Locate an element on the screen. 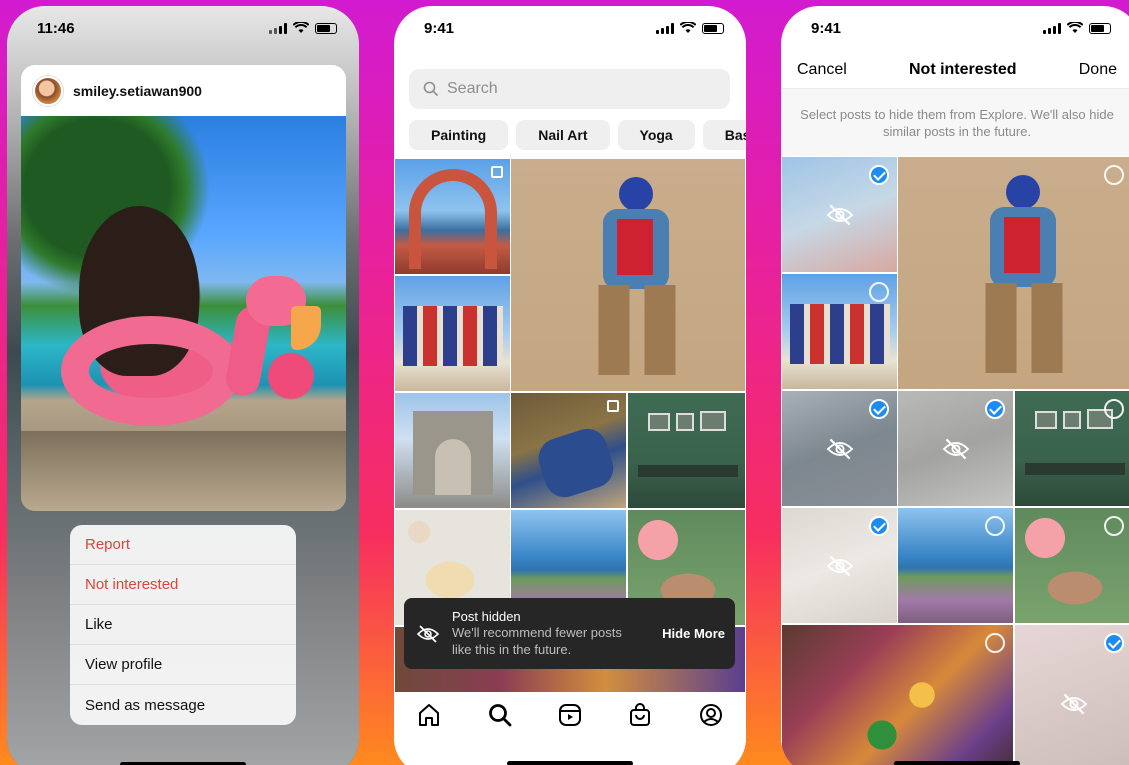 The image size is (1129, 765). tab-bar is located at coordinates (570, 728).